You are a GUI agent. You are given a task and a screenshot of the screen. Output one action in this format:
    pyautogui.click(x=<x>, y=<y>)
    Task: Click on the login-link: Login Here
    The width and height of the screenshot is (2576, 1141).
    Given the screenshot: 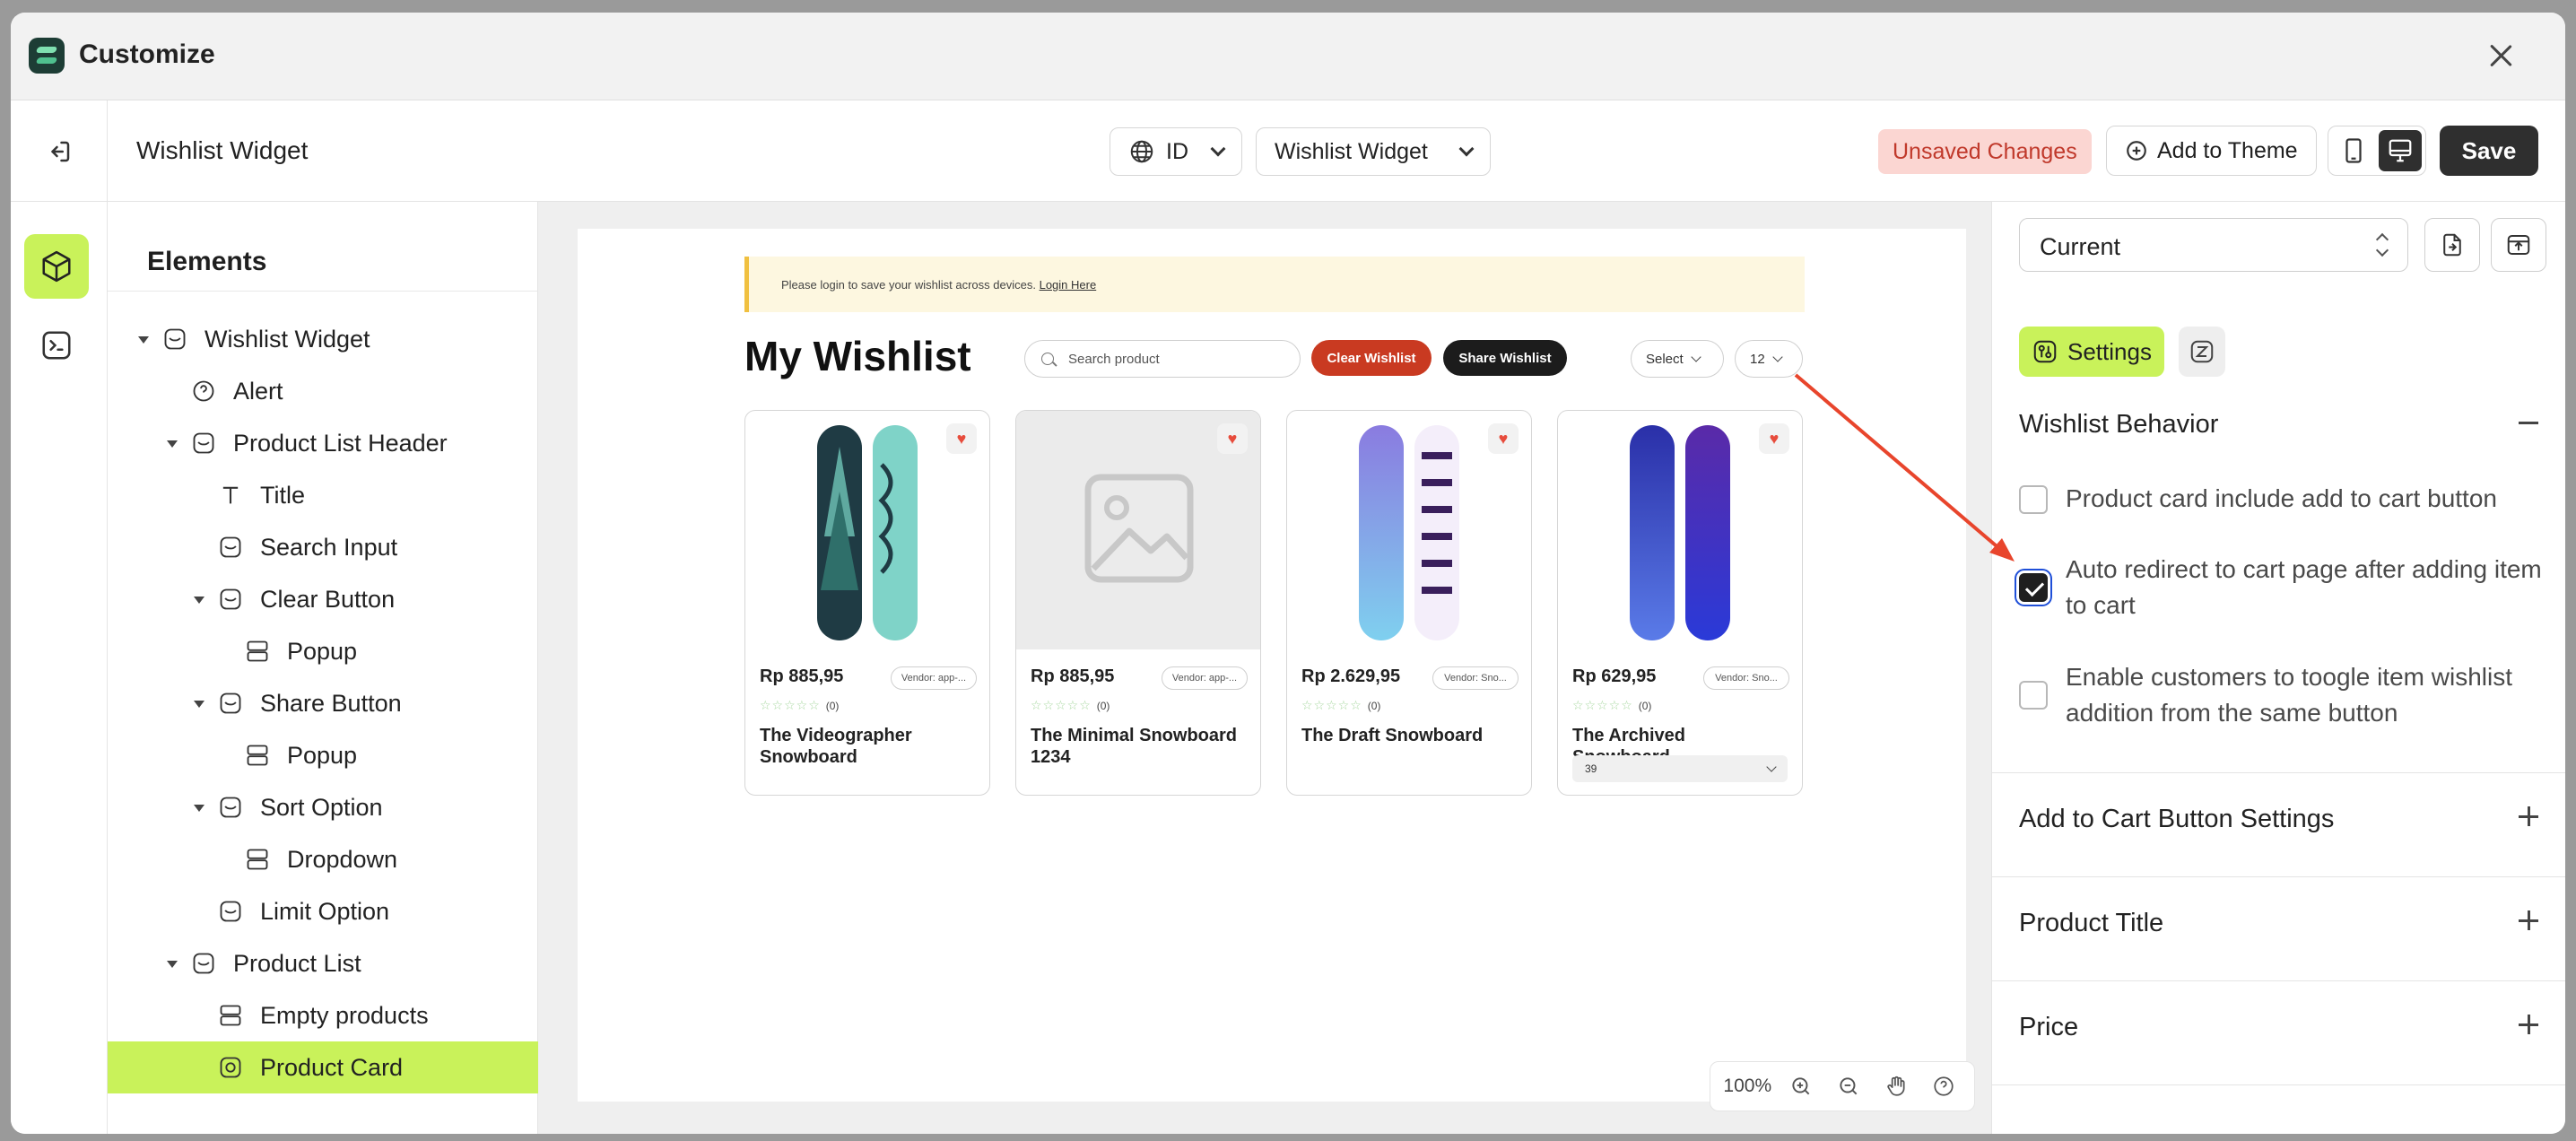 What is the action you would take?
    pyautogui.click(x=1068, y=285)
    